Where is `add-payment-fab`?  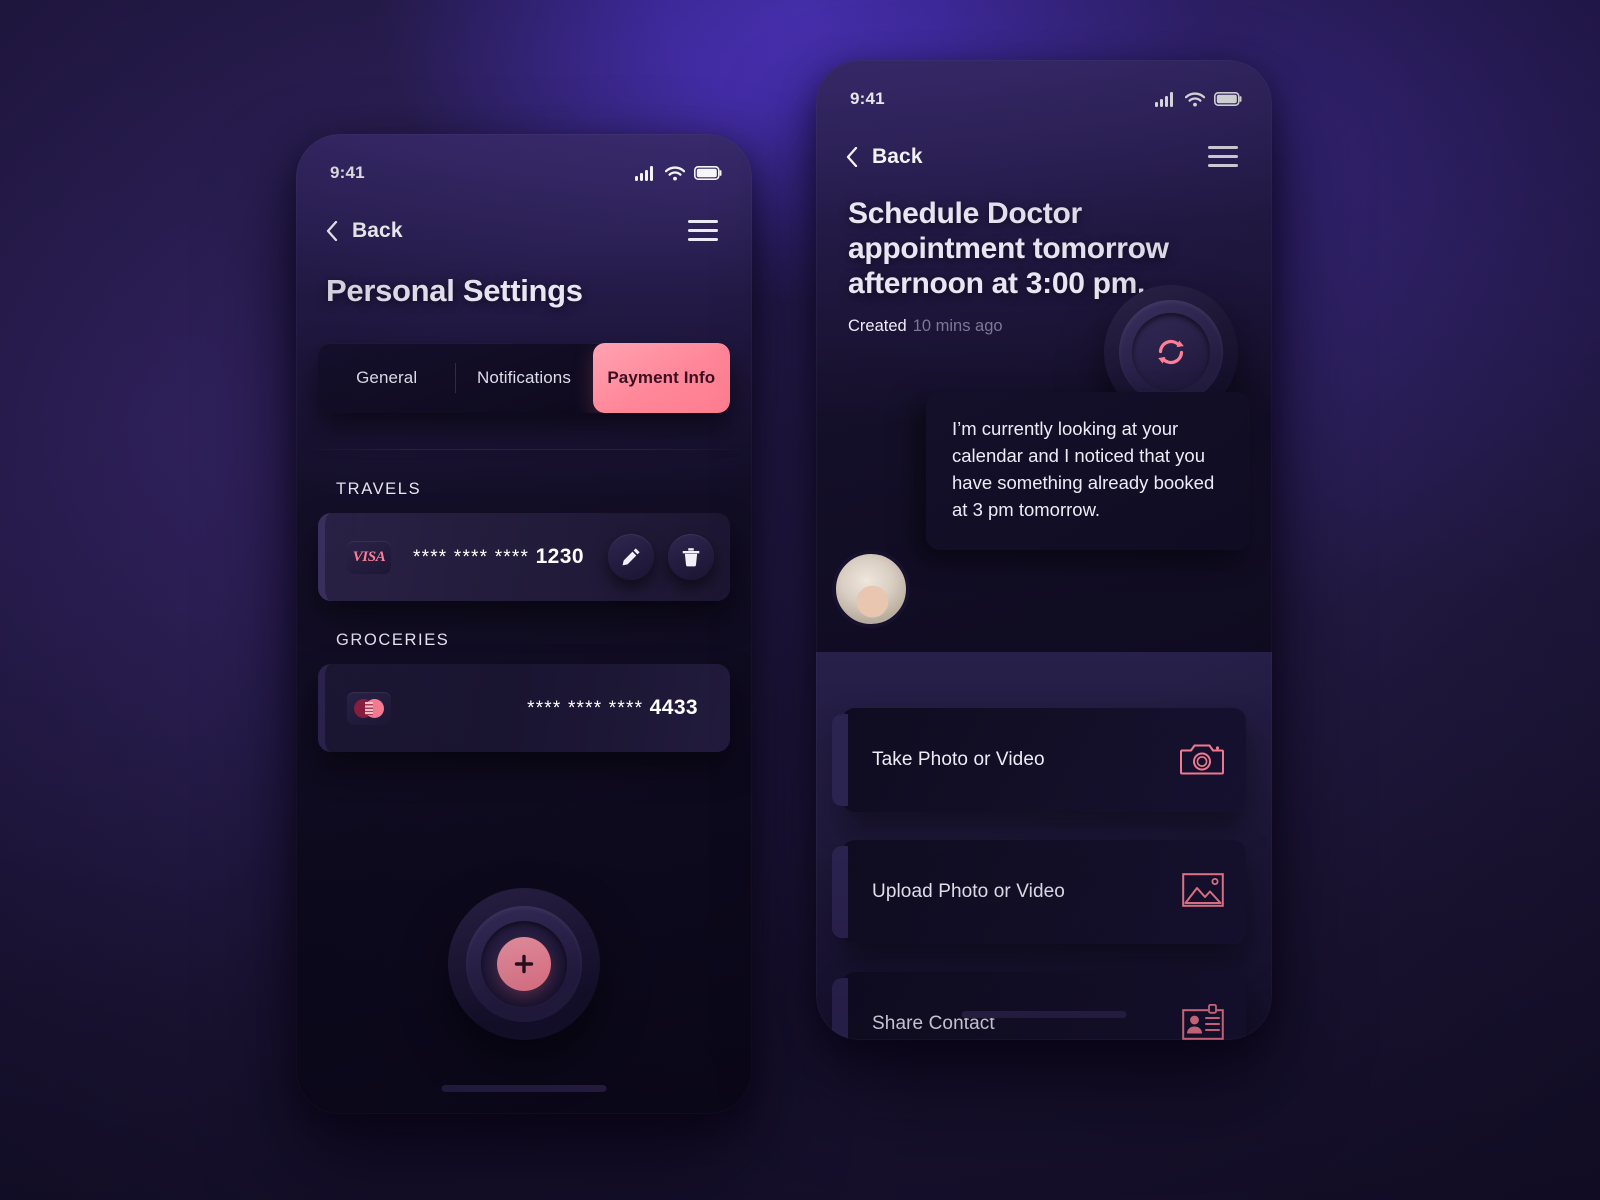
add-payment-fab is located at coordinates (524, 964).